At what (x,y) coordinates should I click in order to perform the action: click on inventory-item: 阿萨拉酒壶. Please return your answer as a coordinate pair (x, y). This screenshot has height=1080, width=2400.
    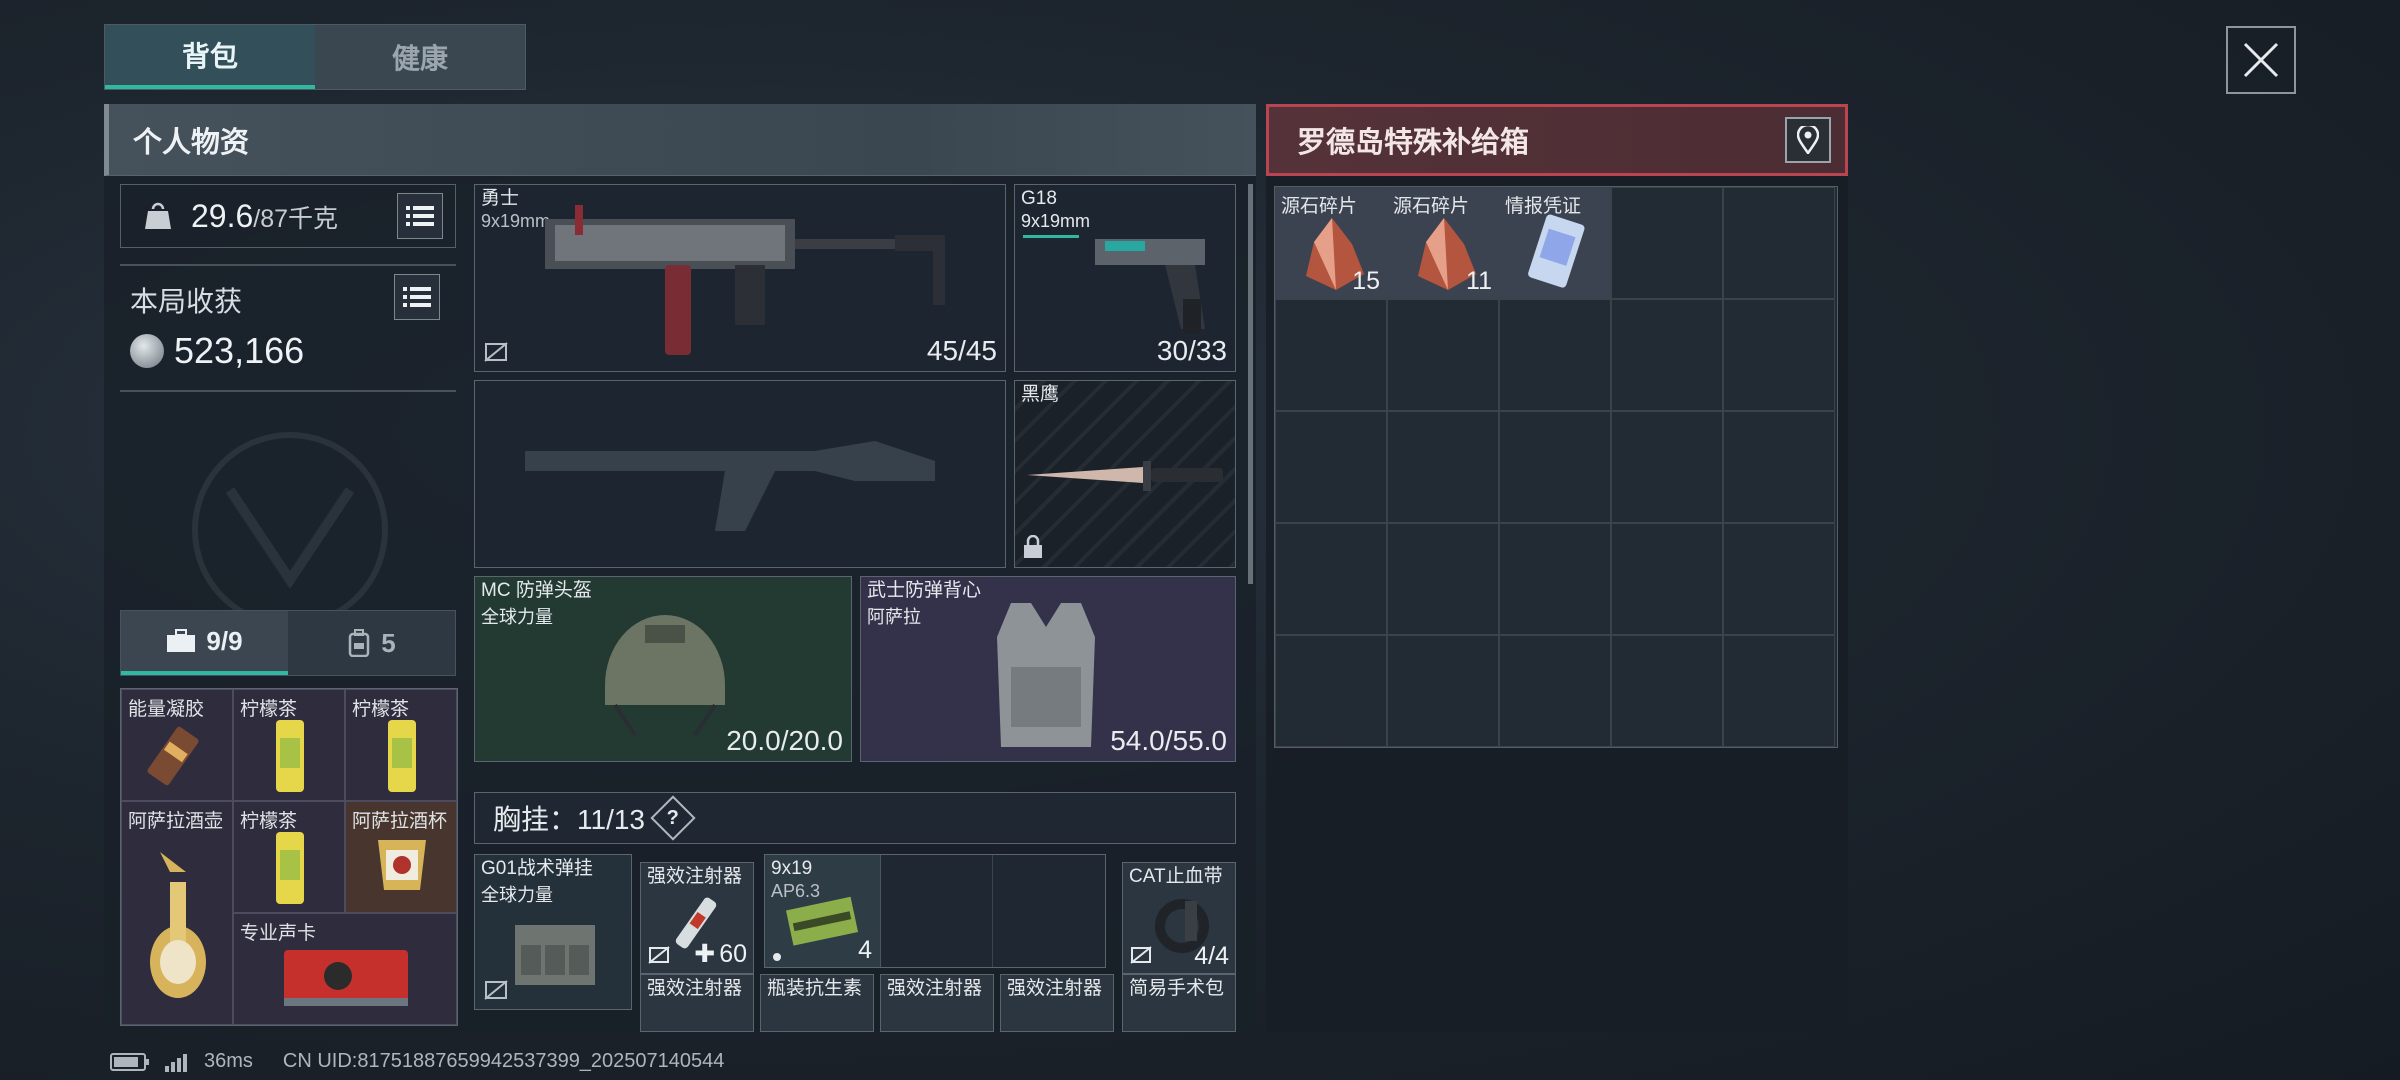
    Looking at the image, I should click on (177, 913).